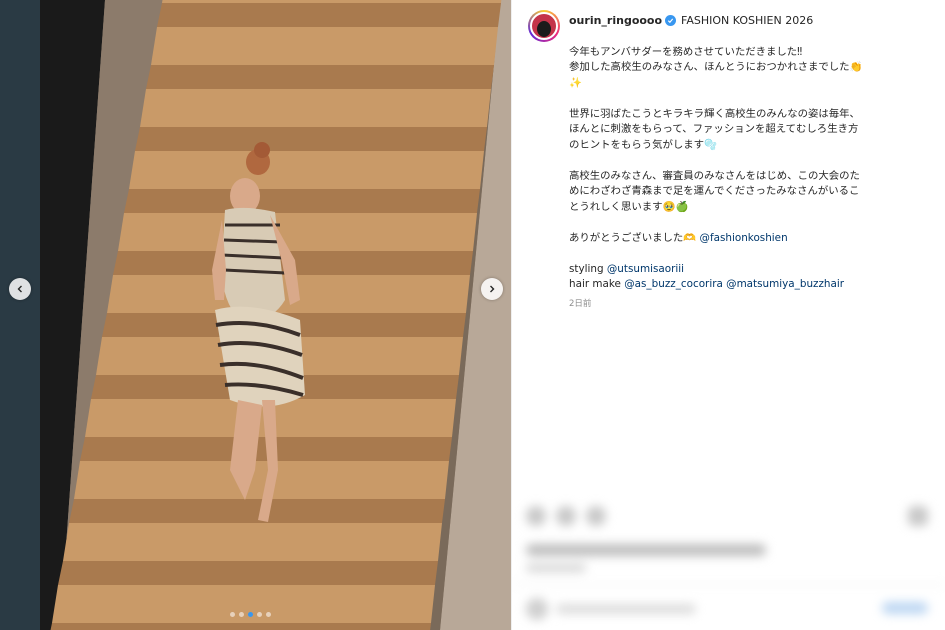 The image size is (945, 630). What do you see at coordinates (633, 237) in the screenshot?
I see `thanks-text: ありがとうございました🫶` at bounding box center [633, 237].